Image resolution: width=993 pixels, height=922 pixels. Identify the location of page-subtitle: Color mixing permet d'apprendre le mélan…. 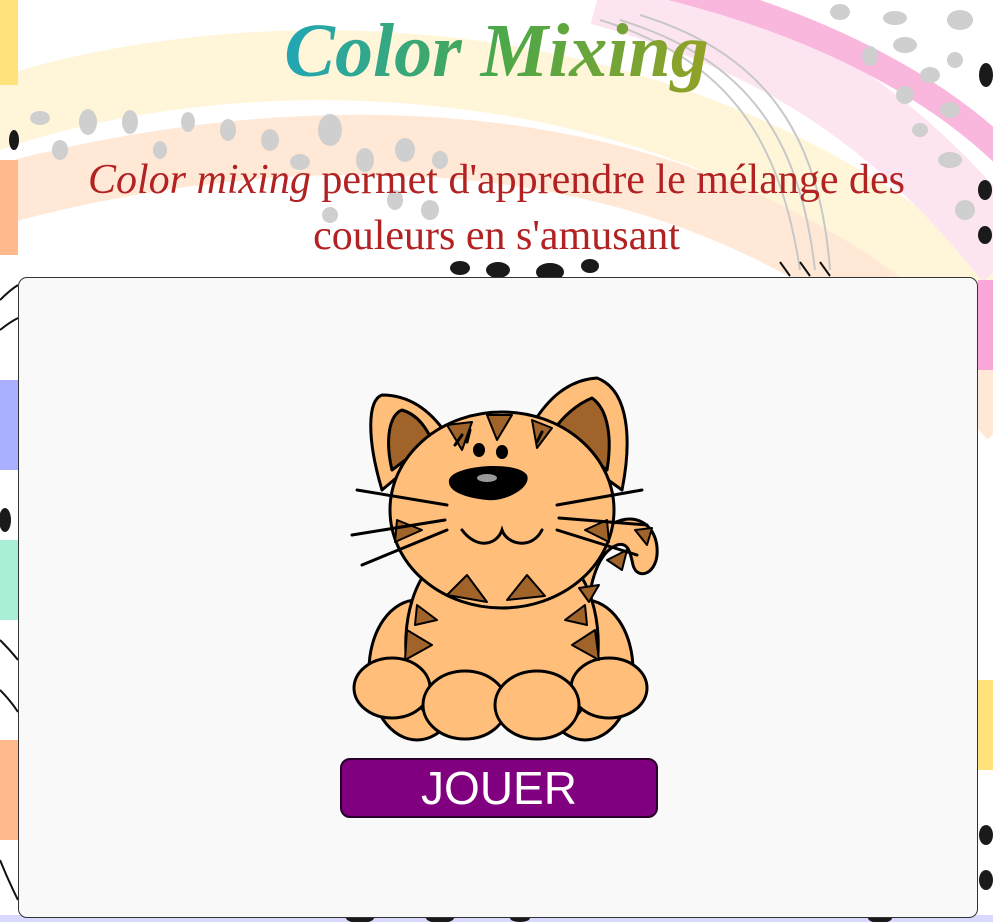
(496, 208).